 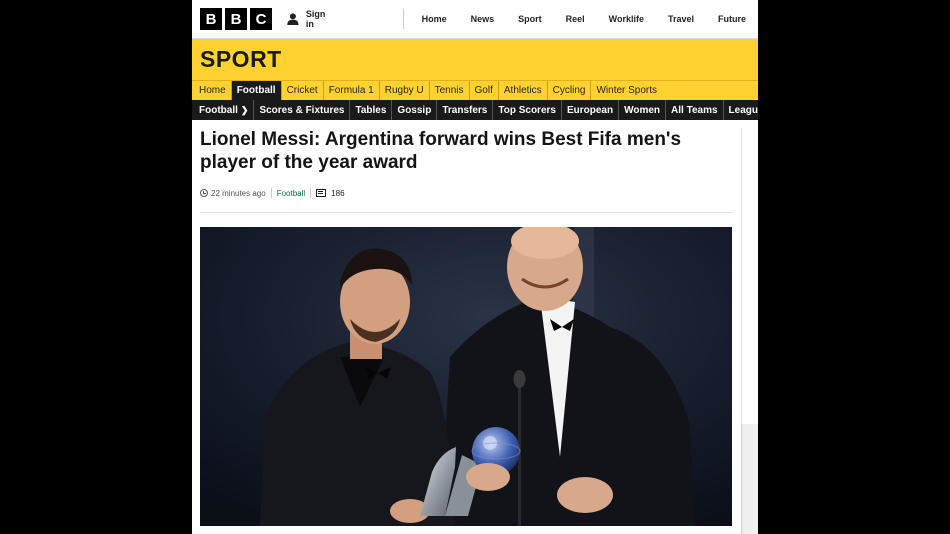 What do you see at coordinates (302, 110) in the screenshot?
I see `football-nav-scores-fixtures: Scores & Fixtures` at bounding box center [302, 110].